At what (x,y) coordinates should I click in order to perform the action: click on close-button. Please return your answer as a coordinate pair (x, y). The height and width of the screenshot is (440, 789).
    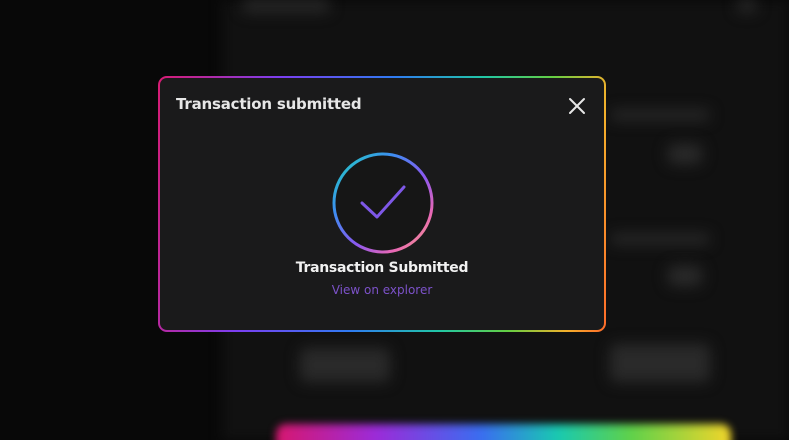
    Looking at the image, I should click on (577, 106).